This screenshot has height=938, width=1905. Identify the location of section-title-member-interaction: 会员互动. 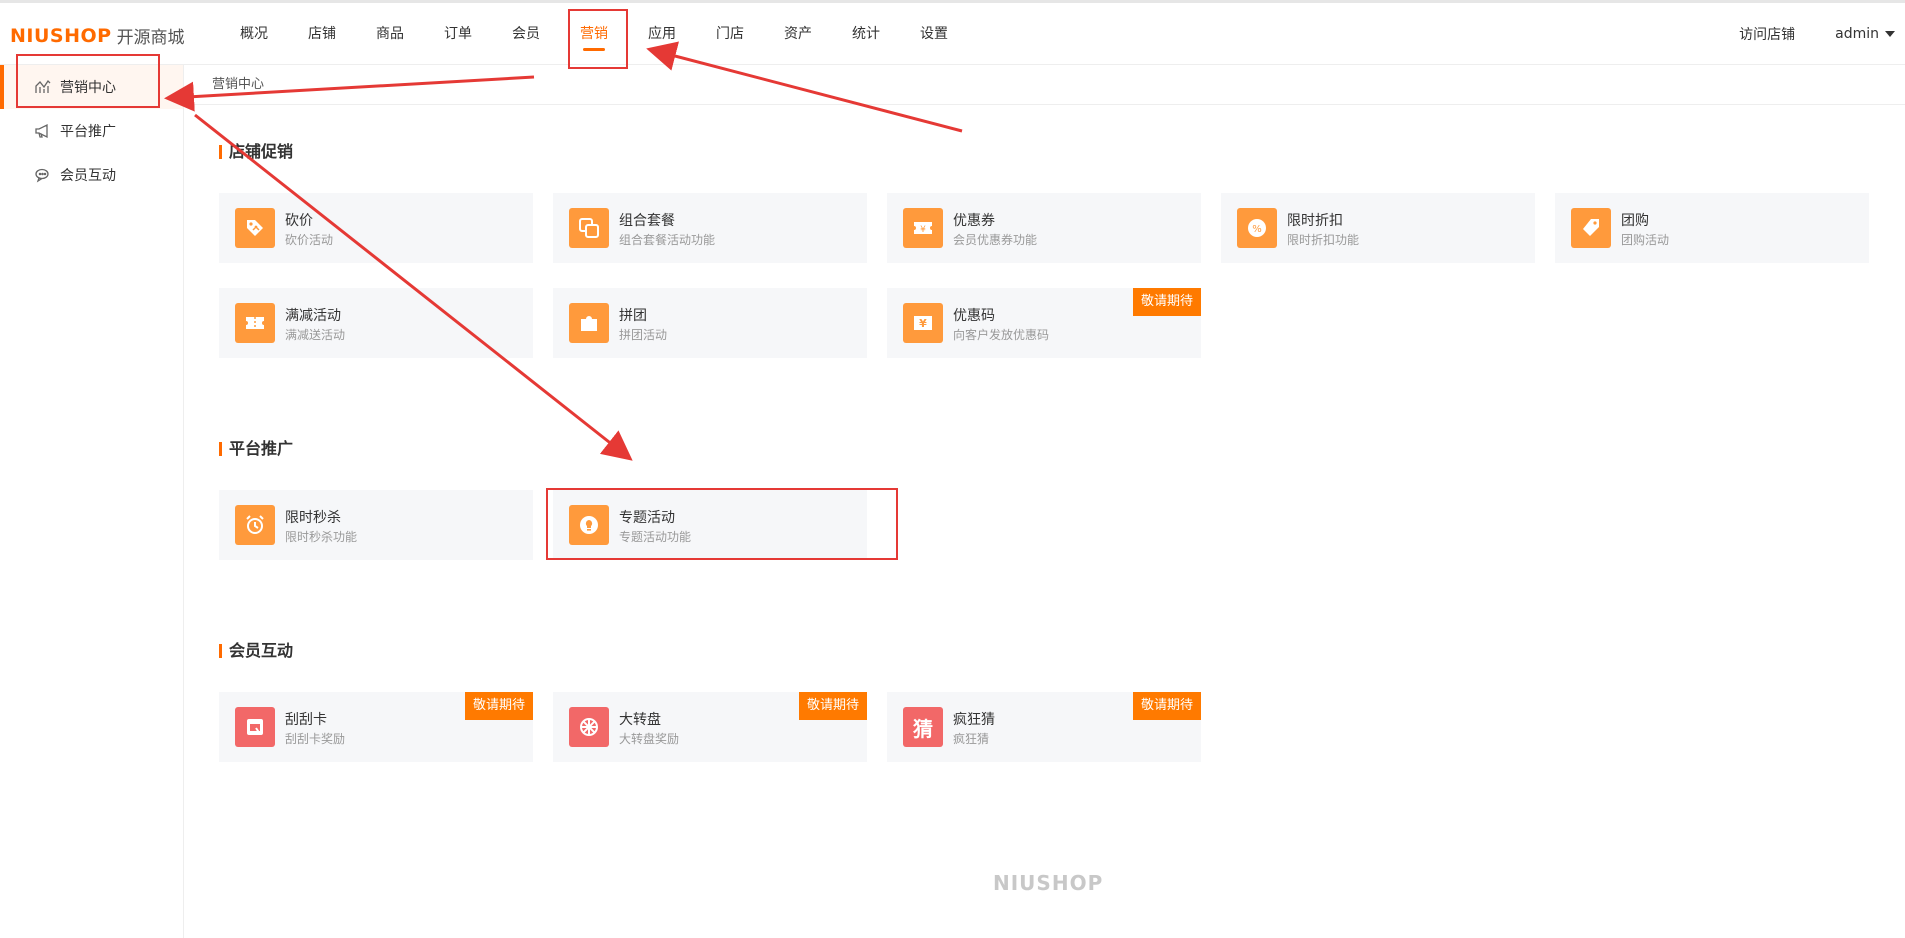
(256, 651).